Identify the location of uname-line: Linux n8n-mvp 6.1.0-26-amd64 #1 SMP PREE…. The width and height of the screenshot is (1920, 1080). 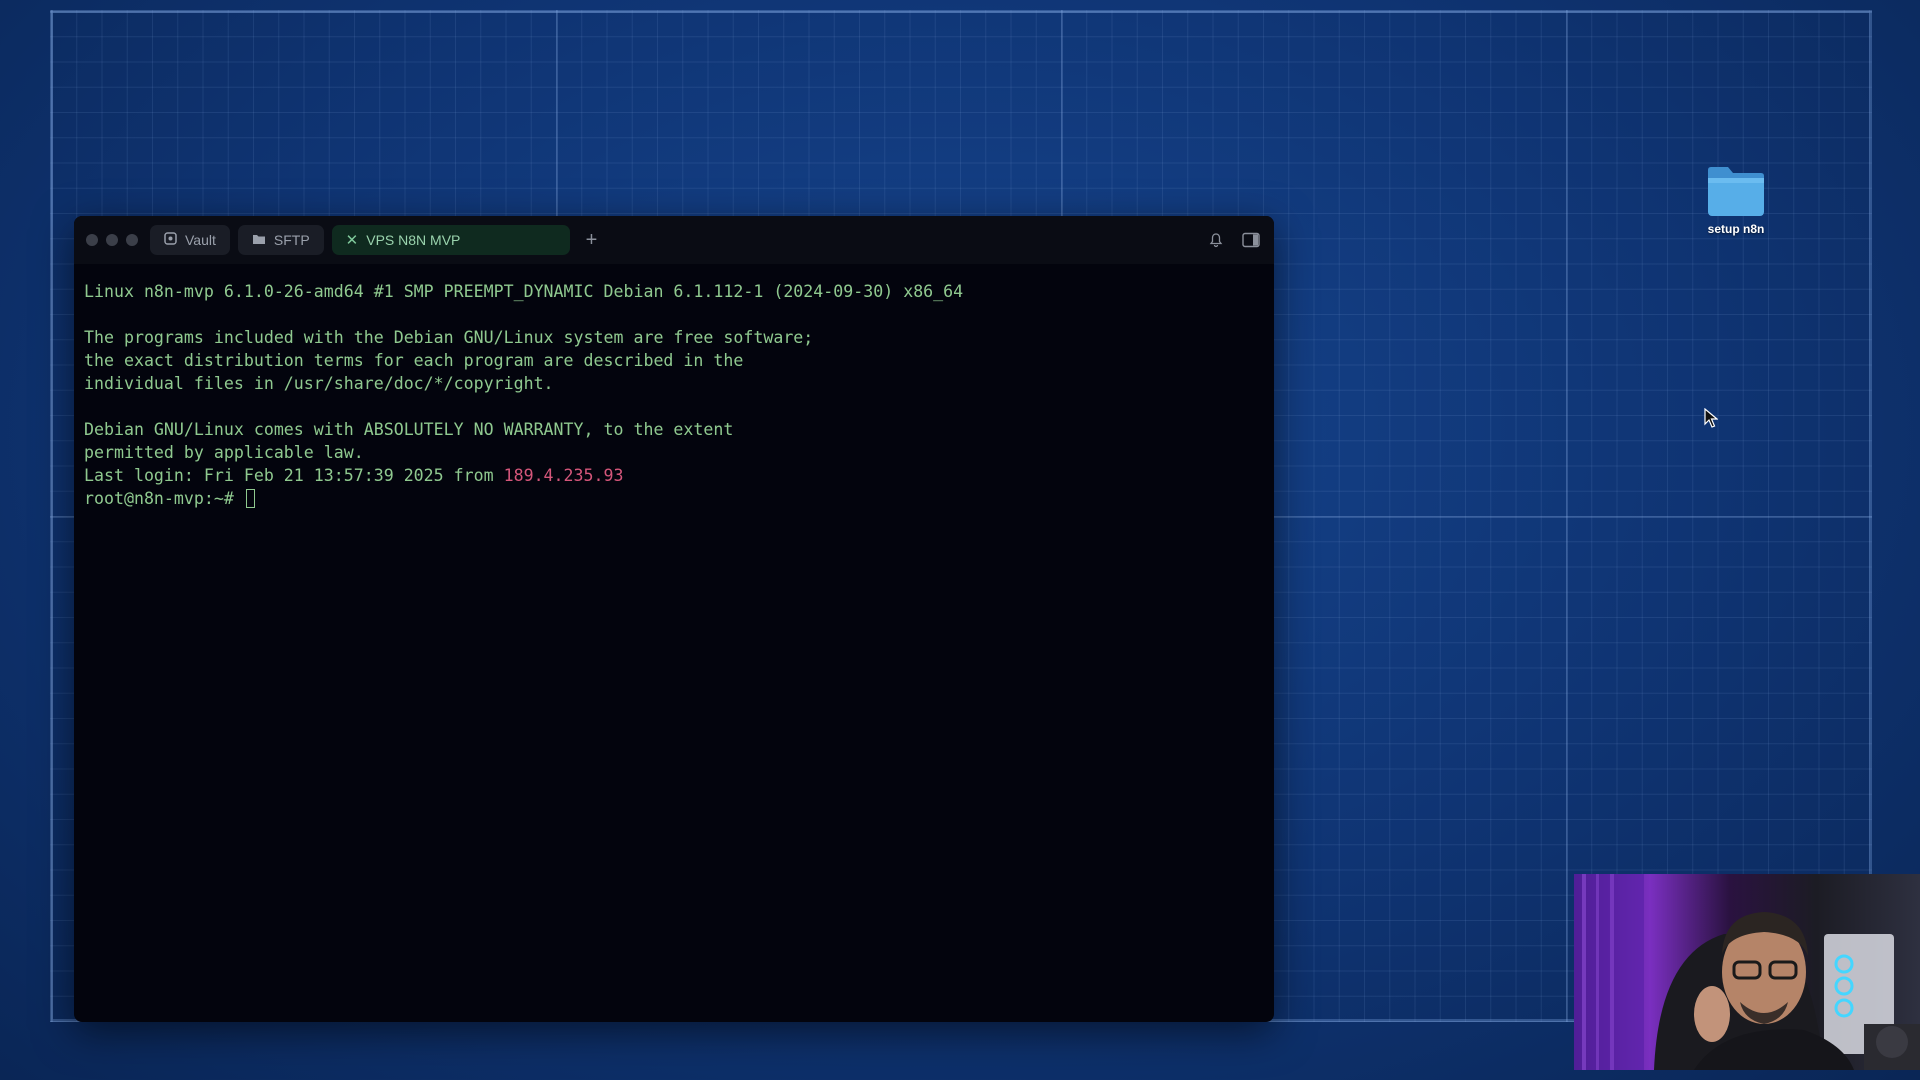
(524, 291).